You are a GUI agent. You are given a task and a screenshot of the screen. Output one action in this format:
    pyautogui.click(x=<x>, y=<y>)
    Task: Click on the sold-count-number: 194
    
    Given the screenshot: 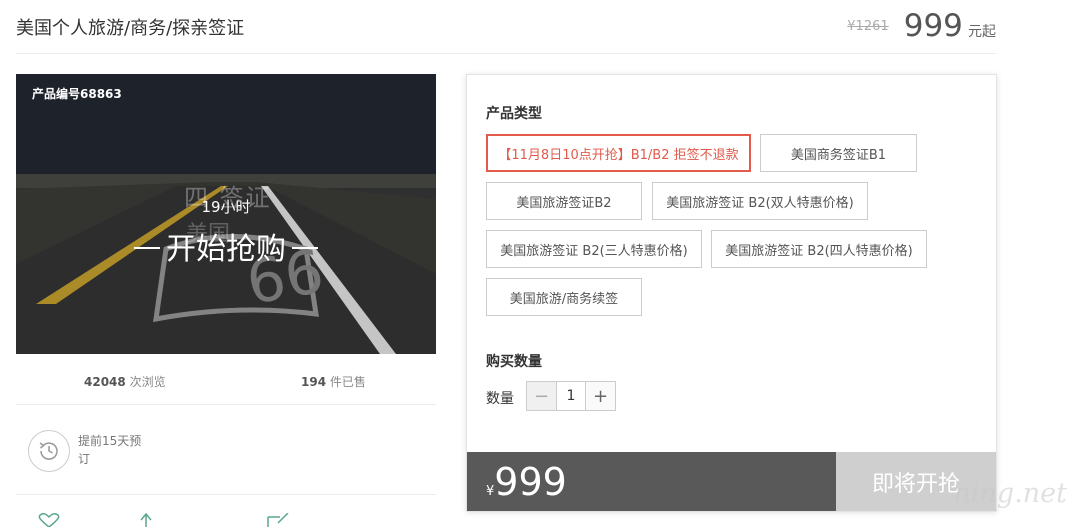 What is the action you would take?
    pyautogui.click(x=313, y=382)
    